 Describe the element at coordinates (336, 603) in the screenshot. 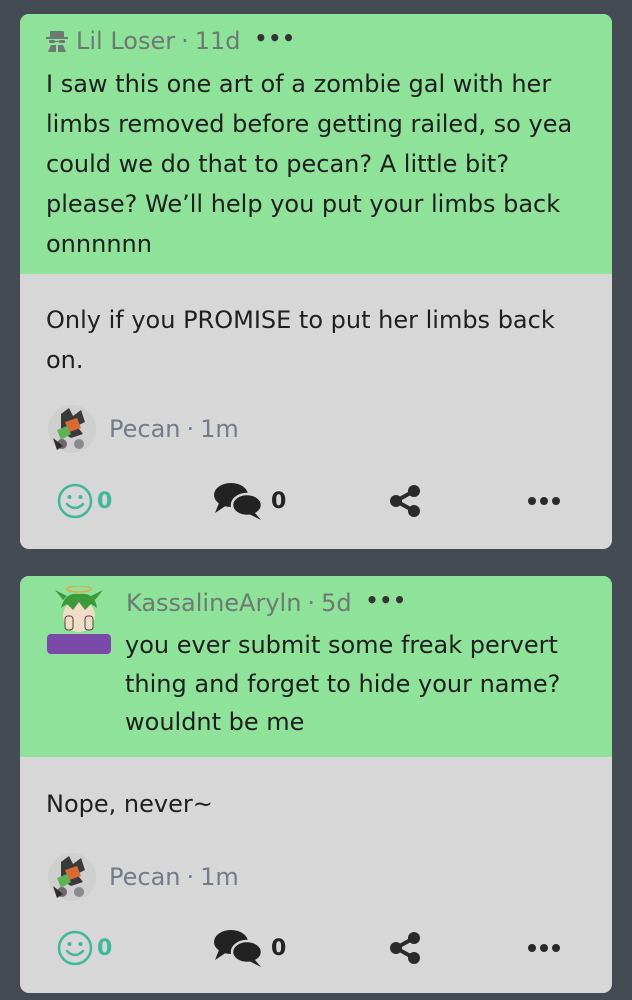

I see `question-age: 5d` at that location.